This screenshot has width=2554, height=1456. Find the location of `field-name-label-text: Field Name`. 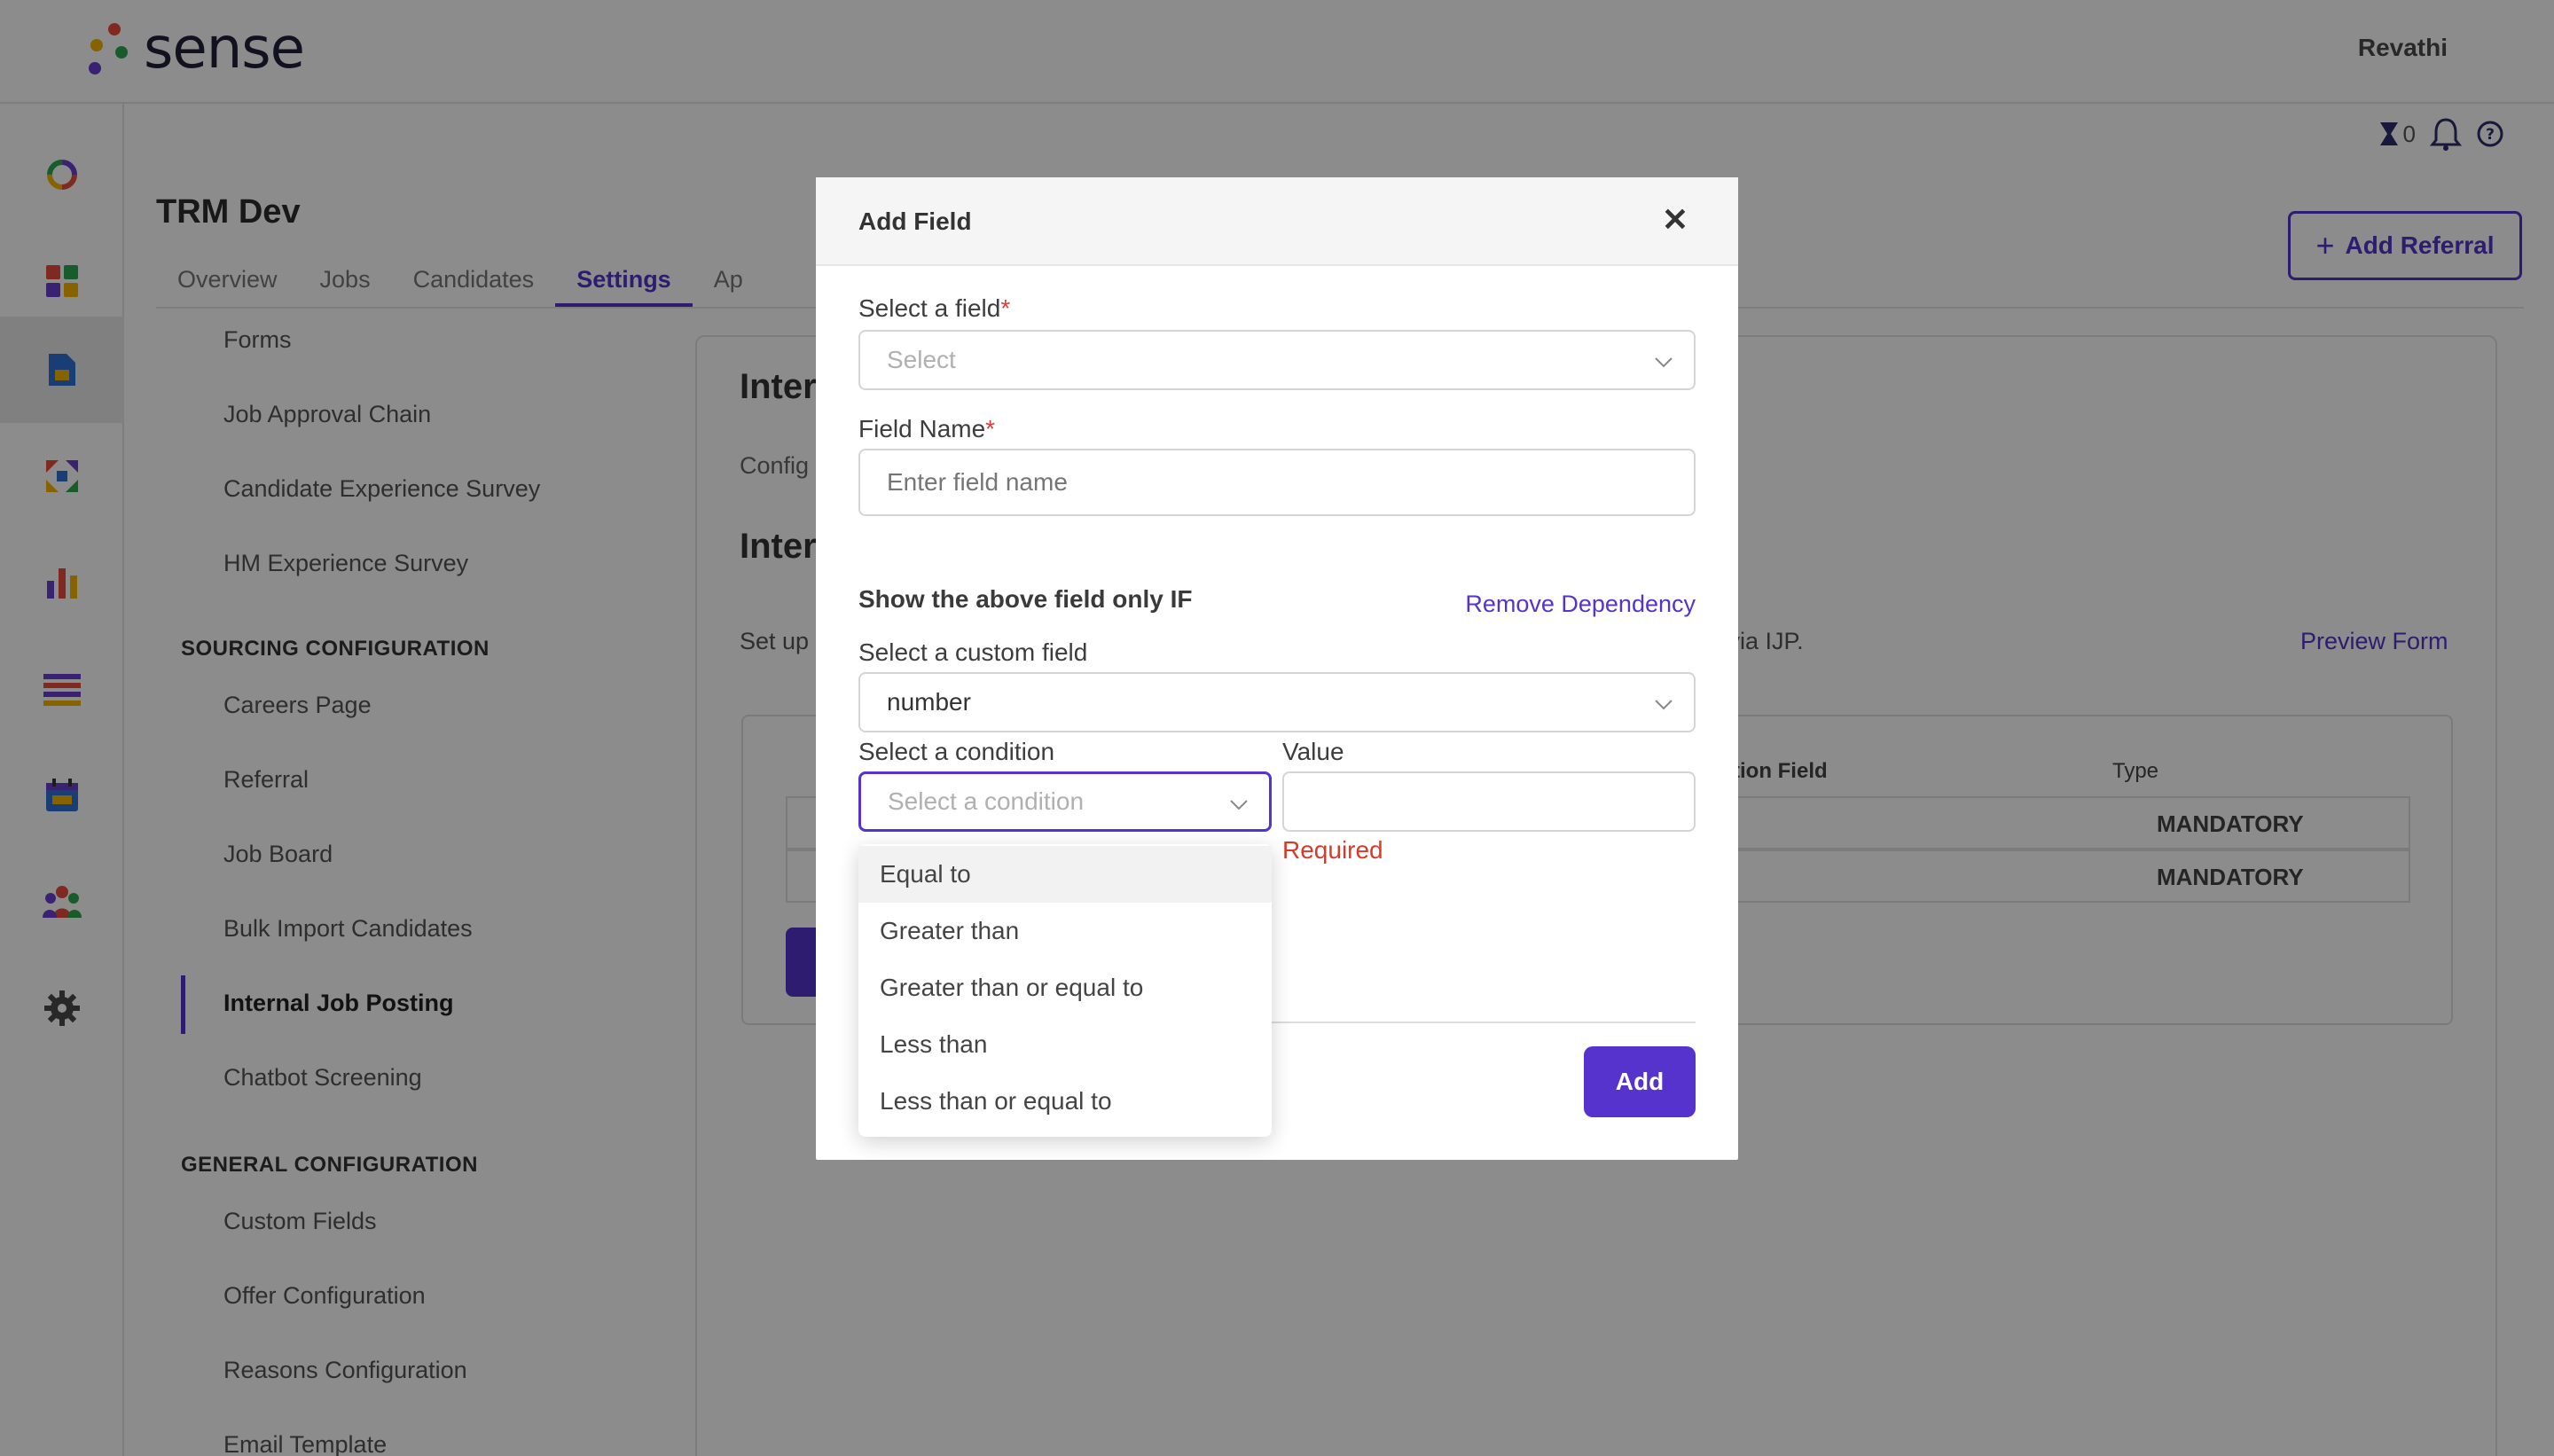

field-name-label-text: Field Name is located at coordinates (922, 428).